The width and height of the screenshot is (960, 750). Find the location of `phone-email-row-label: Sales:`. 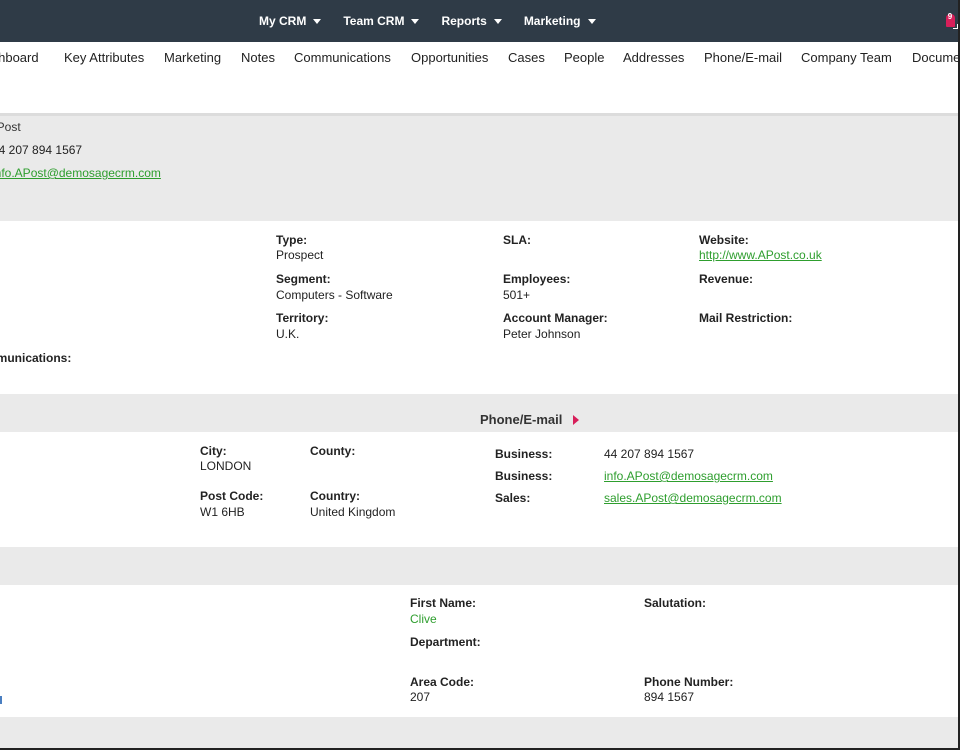

phone-email-row-label: Sales: is located at coordinates (513, 498).